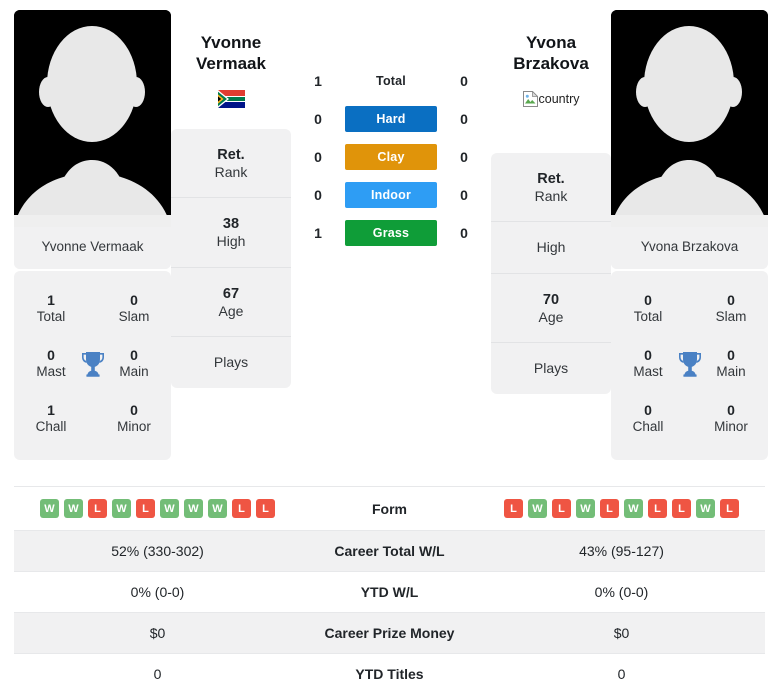 Image resolution: width=779 pixels, height=699 pixels. I want to click on right-titles-main-label: Main, so click(731, 371).